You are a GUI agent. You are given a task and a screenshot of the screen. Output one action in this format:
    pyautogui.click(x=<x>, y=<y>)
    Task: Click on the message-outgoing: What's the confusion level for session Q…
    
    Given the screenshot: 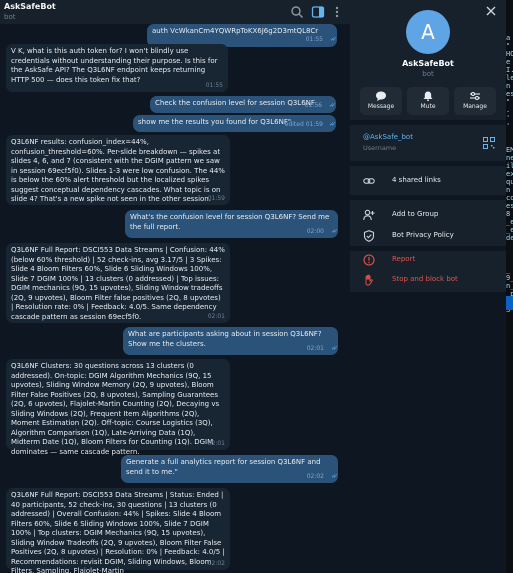 What is the action you would take?
    pyautogui.click(x=231, y=224)
    